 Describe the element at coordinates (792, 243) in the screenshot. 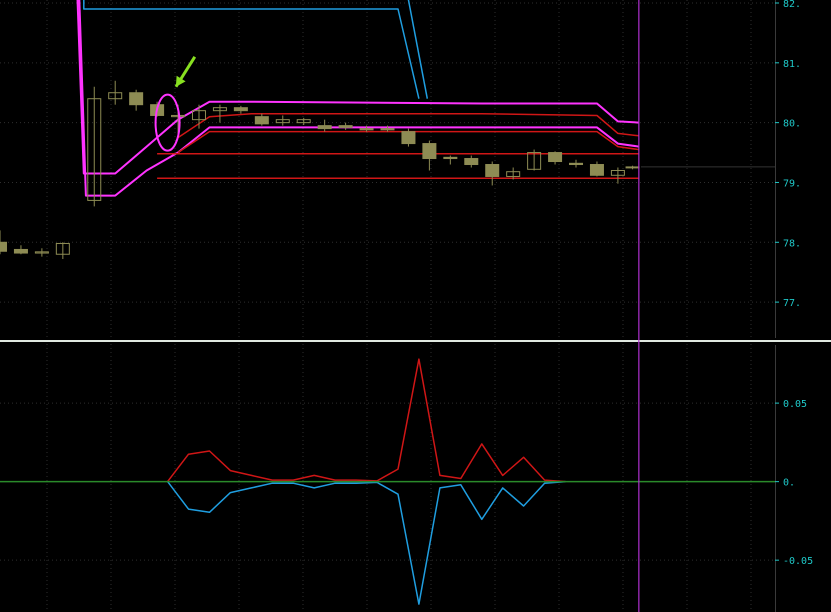

I see `y-tick-label: 78.` at that location.